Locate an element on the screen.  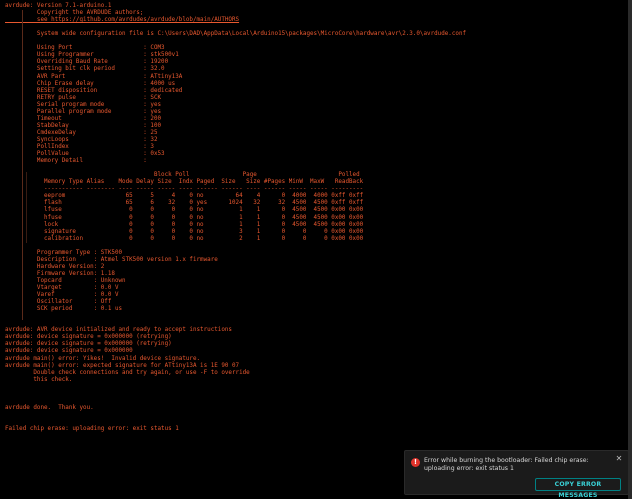
console-line: SyncLoops : 32 is located at coordinates (81, 139).